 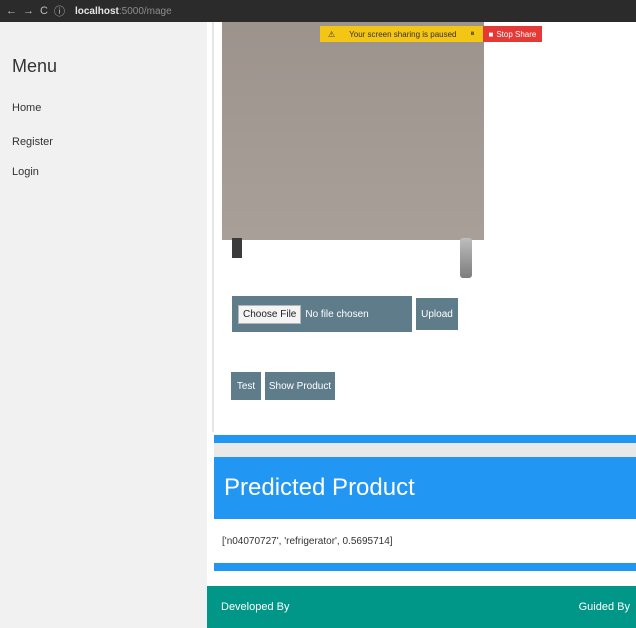 I want to click on footer: Developed By Guided By, so click(x=421, y=607).